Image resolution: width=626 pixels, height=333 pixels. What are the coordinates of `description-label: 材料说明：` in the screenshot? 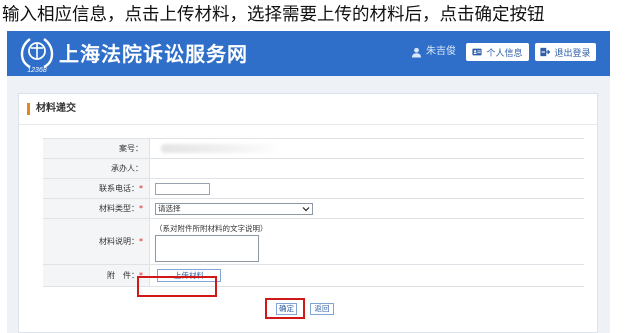 It's located at (119, 241).